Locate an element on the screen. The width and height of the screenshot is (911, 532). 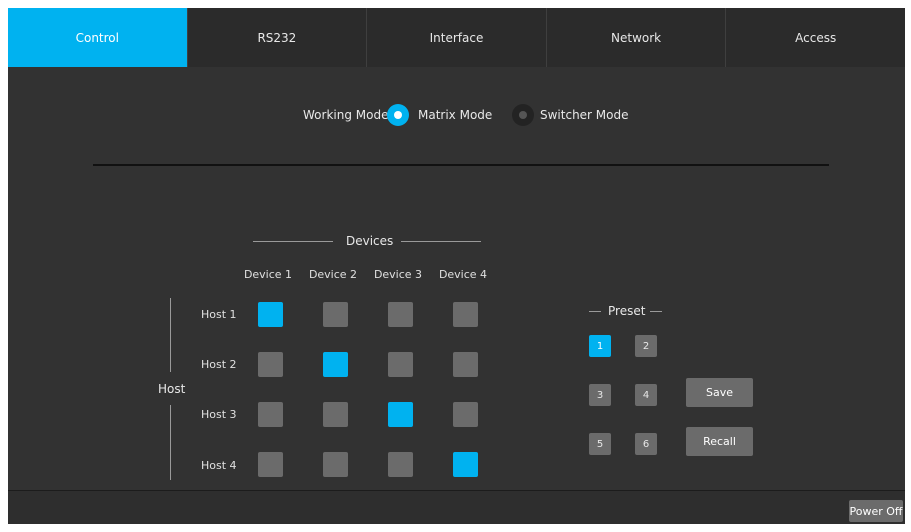
devices-rule-right is located at coordinates (441, 241).